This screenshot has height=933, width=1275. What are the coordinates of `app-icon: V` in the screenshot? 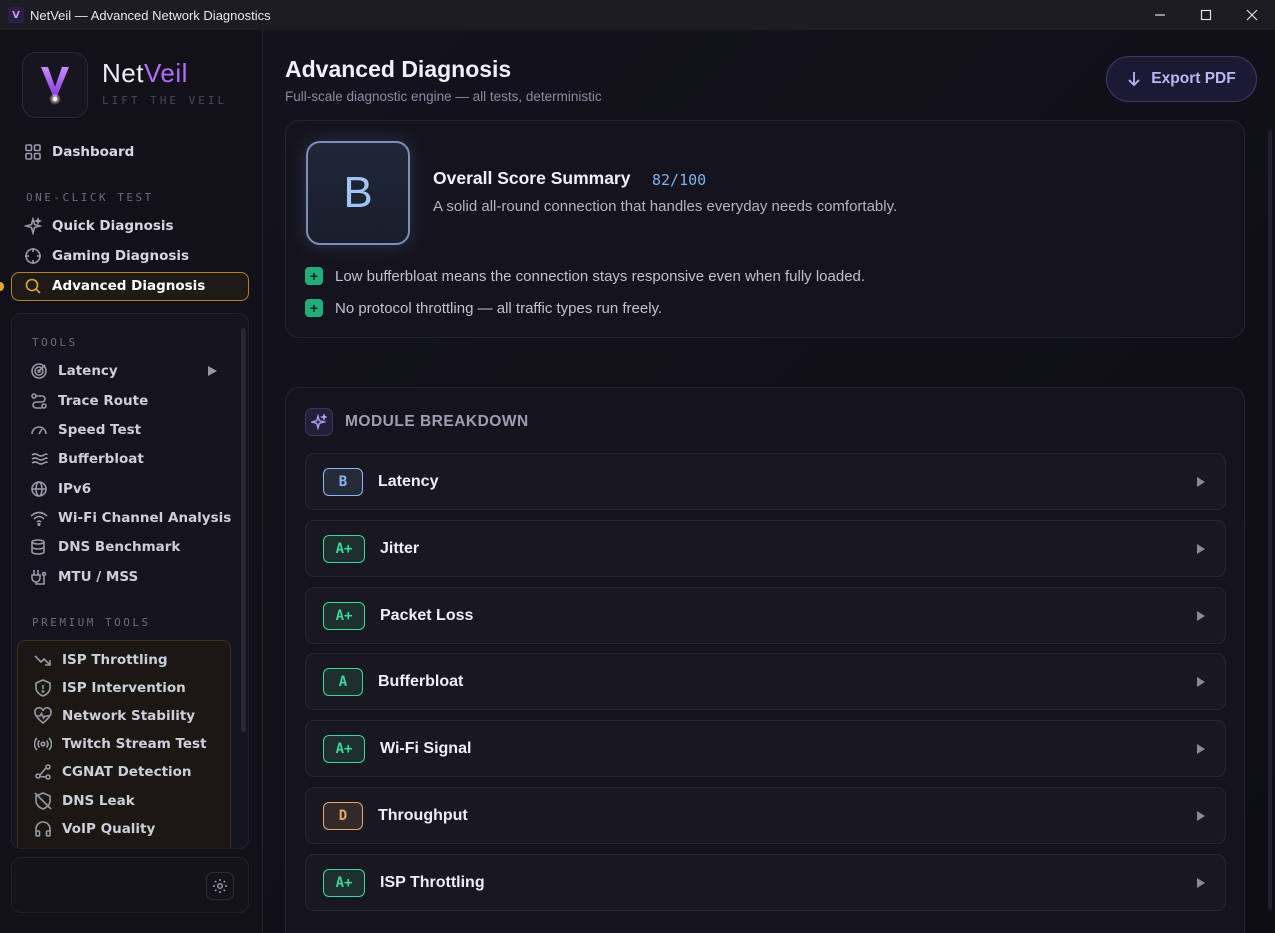 It's located at (16, 15).